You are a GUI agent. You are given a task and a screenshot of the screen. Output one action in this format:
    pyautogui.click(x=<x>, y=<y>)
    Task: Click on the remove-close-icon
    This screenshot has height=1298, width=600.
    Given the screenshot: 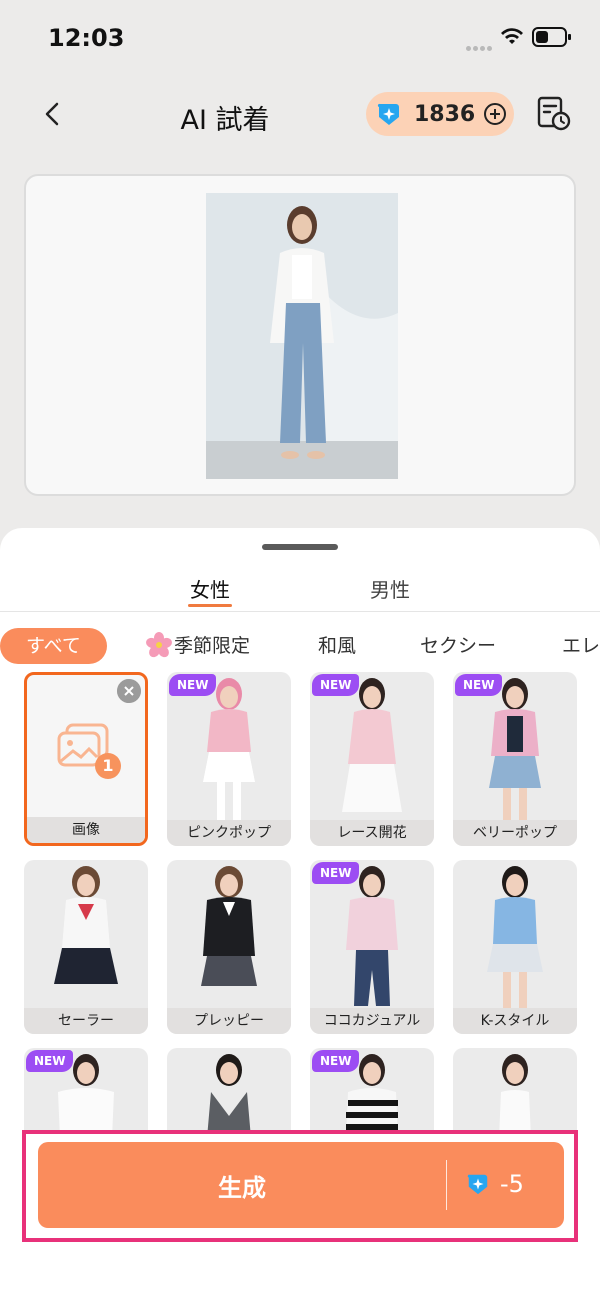 What is the action you would take?
    pyautogui.click(x=129, y=691)
    